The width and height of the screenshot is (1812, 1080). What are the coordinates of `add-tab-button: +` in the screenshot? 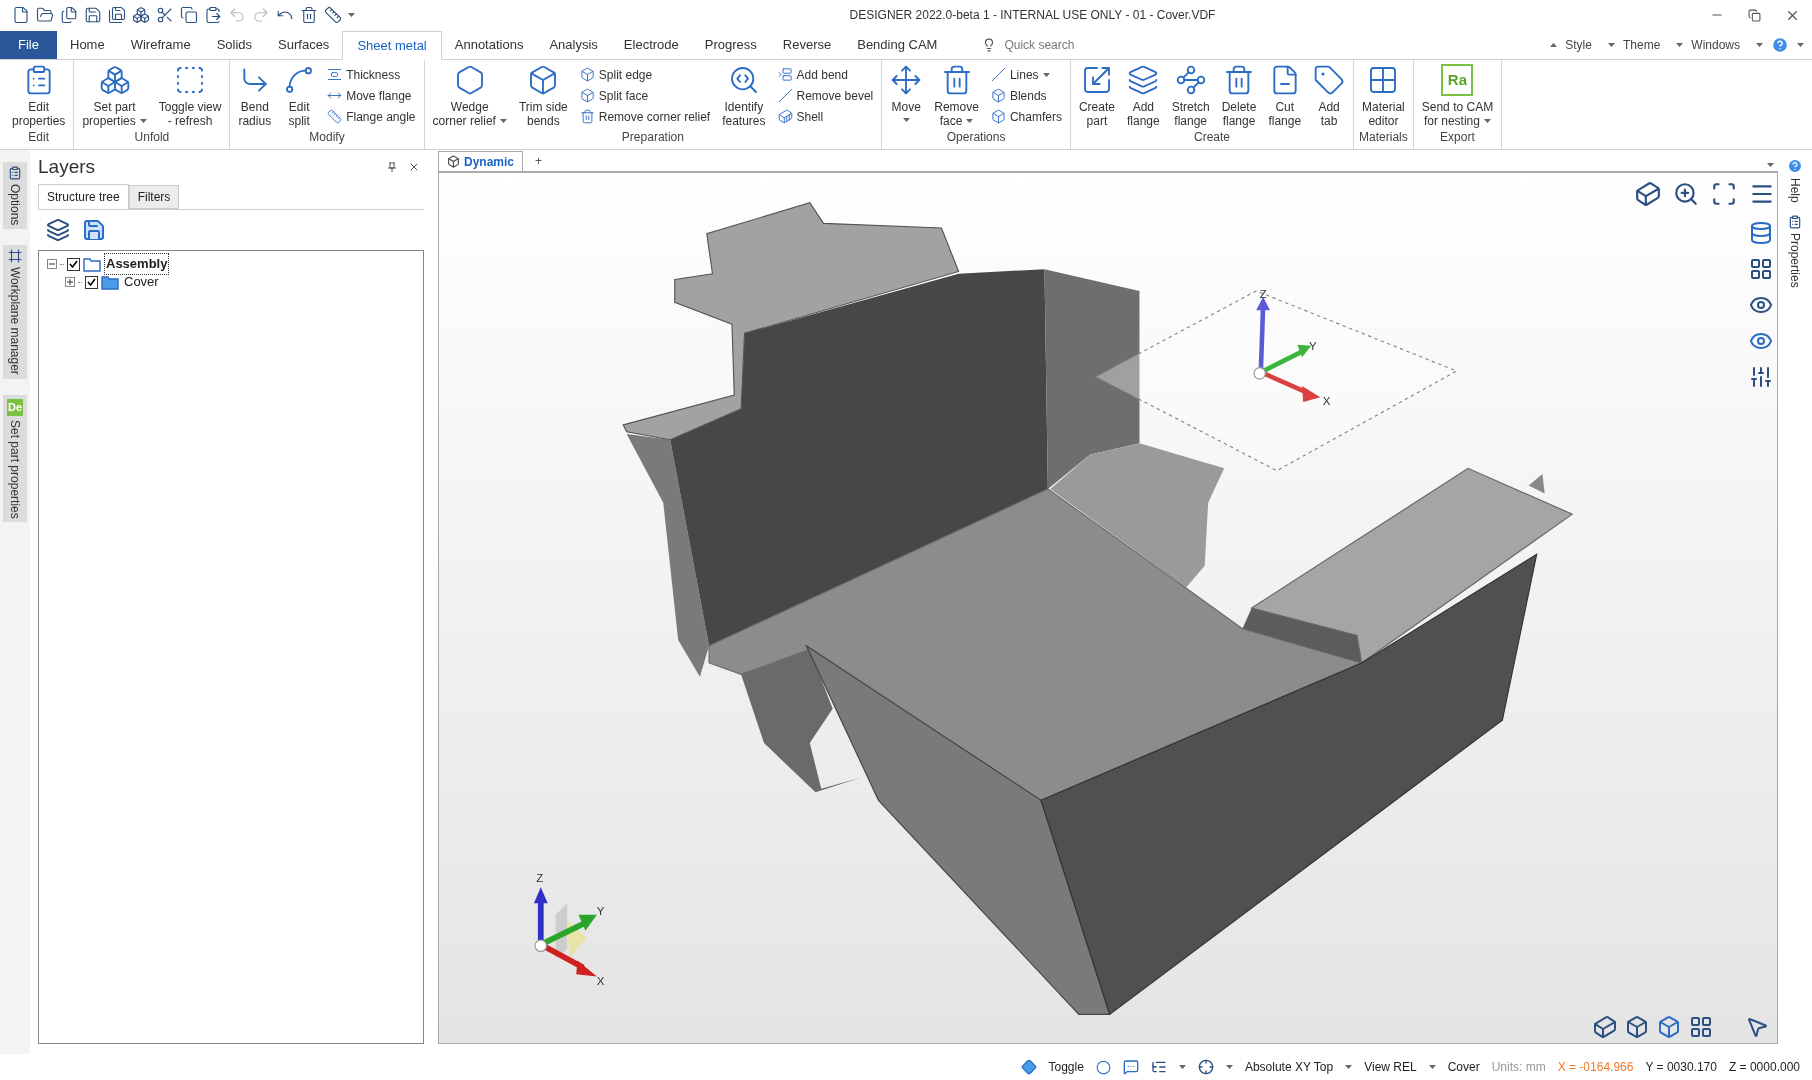 It's located at (539, 161).